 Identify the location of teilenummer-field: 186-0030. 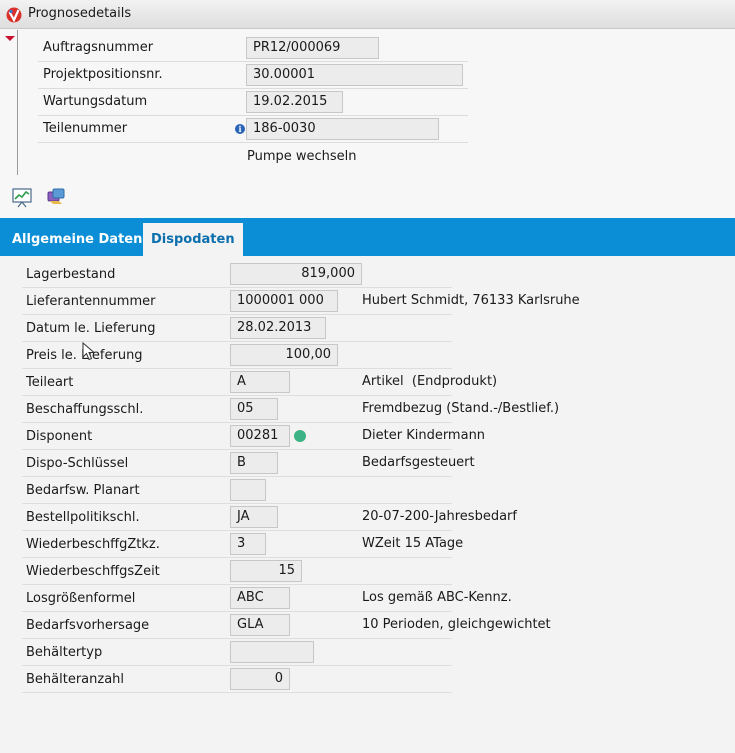
(342, 129).